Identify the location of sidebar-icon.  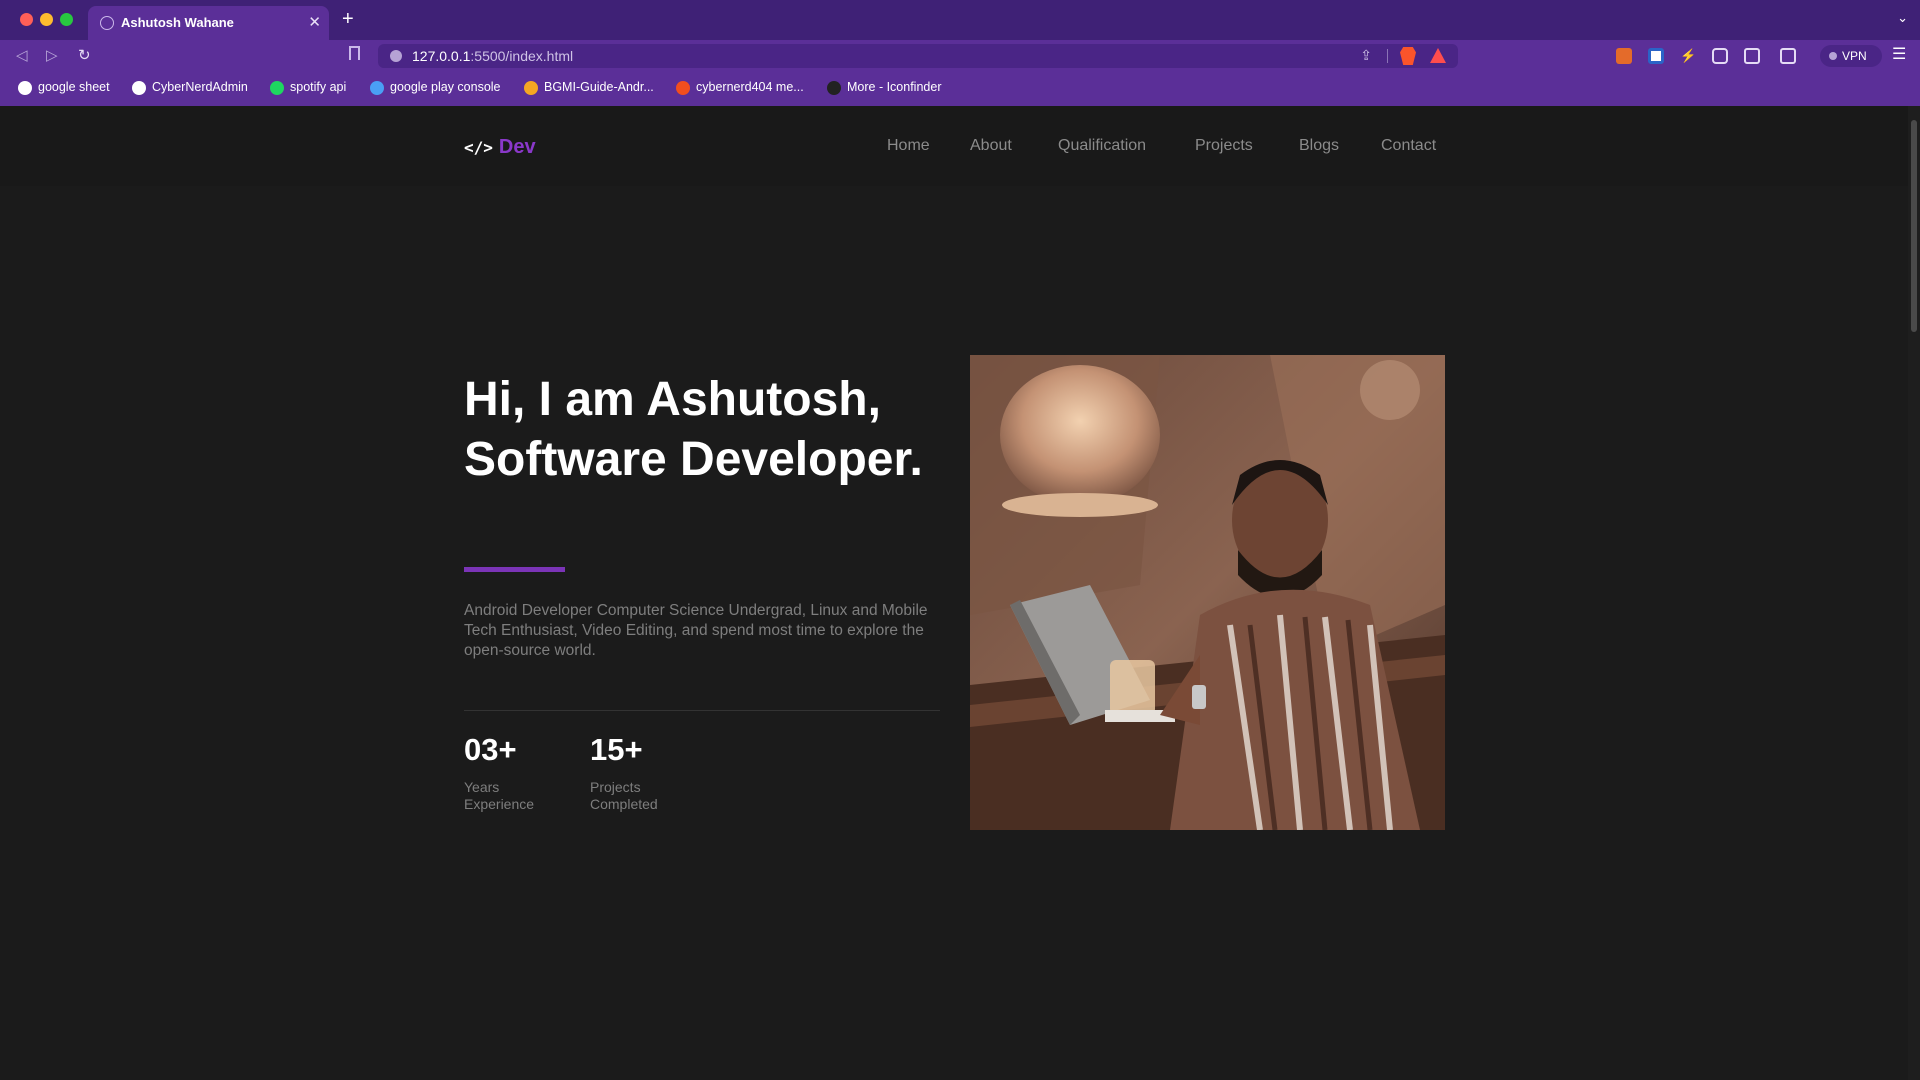
(1752, 56).